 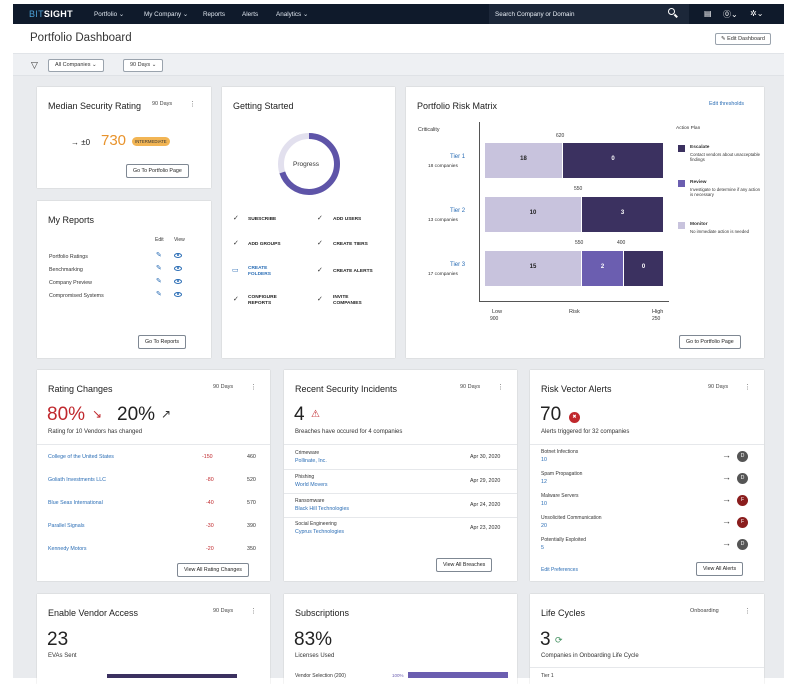 I want to click on bitsight-logo: BITSIGHT, so click(x=51, y=14).